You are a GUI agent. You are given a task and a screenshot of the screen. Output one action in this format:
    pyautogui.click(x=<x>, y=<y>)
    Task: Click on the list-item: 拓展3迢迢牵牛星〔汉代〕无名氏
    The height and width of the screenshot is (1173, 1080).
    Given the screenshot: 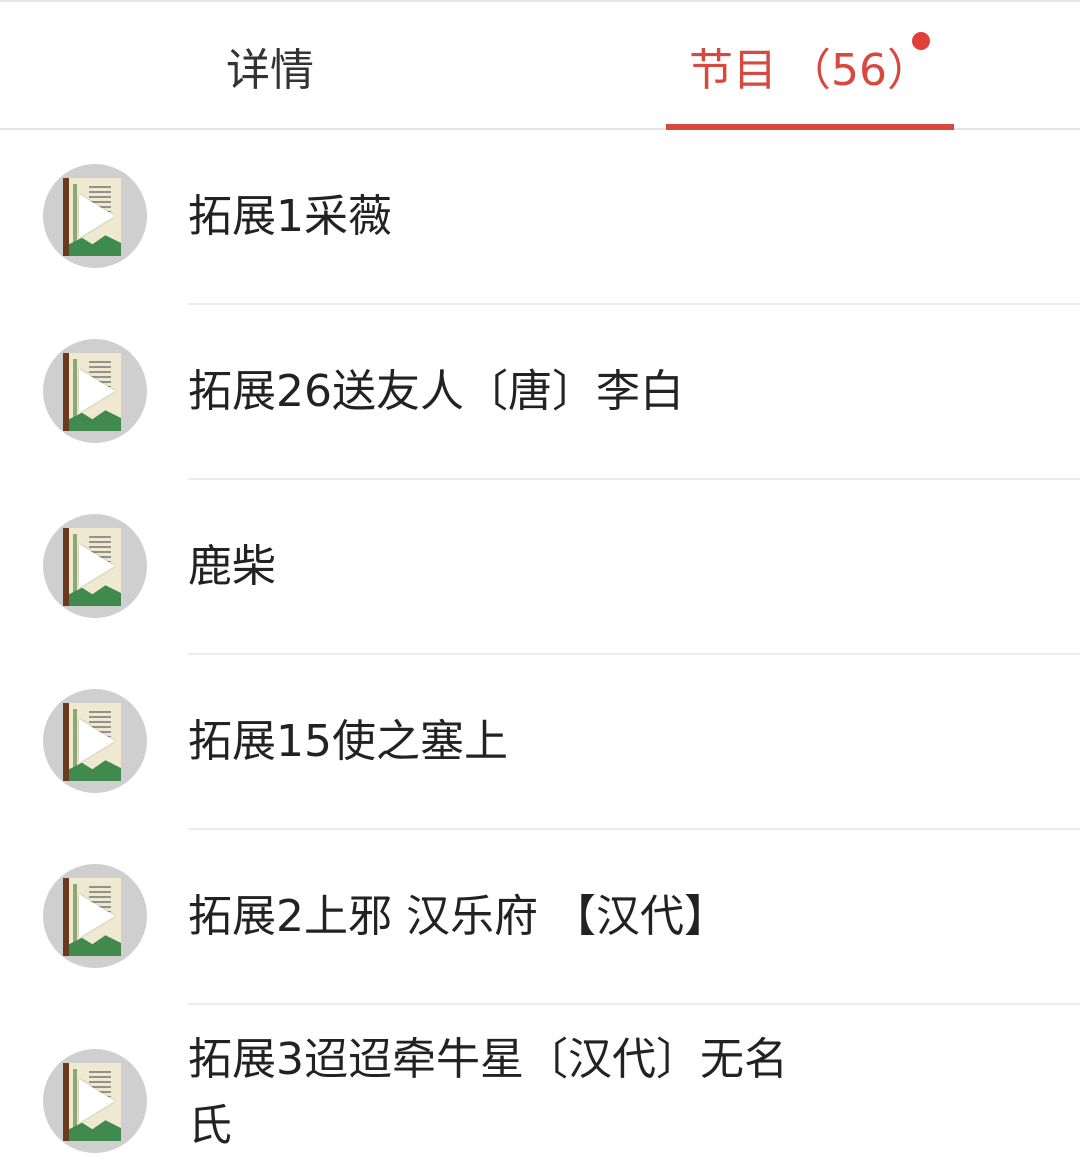 What is the action you would take?
    pyautogui.click(x=540, y=1089)
    